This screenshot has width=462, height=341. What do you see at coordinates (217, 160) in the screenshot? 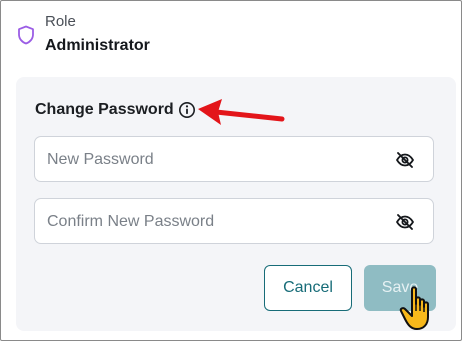
I see `new-password-input` at bounding box center [217, 160].